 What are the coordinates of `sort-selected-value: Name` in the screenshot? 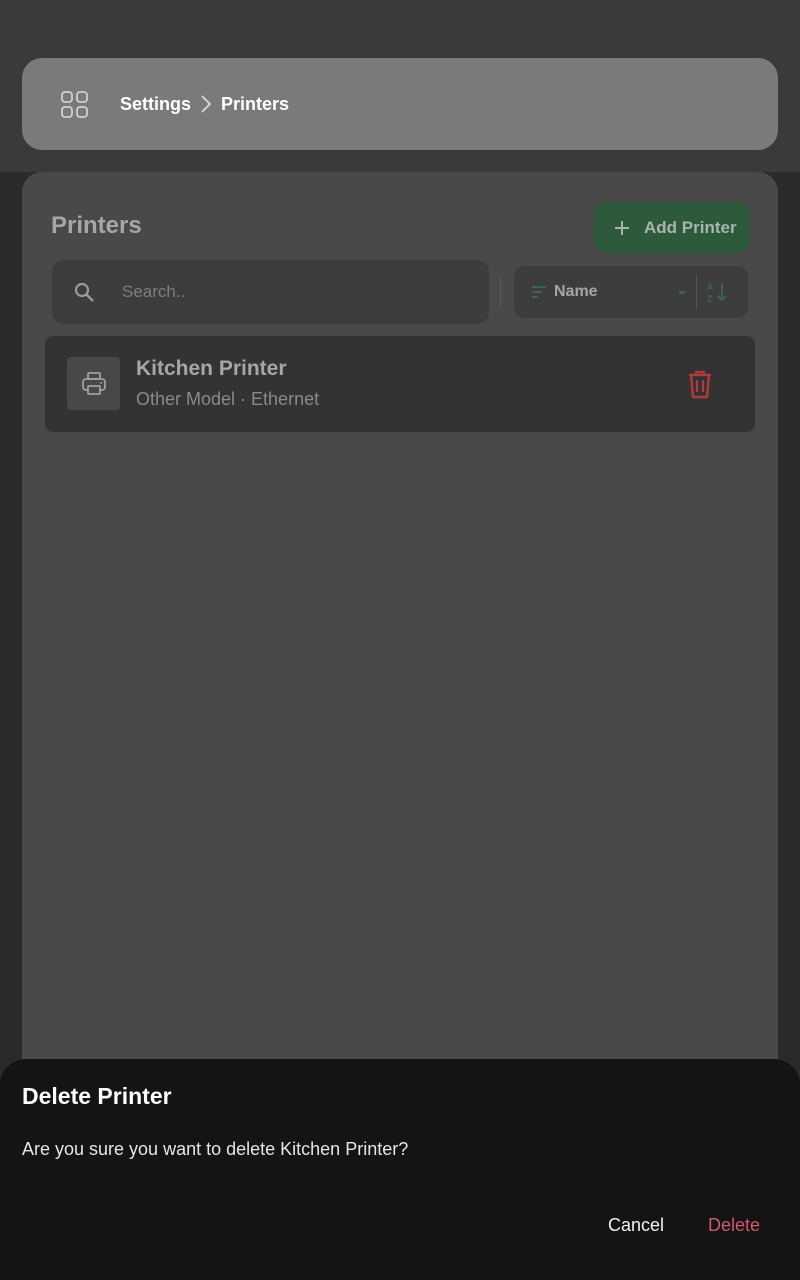 It's located at (576, 292).